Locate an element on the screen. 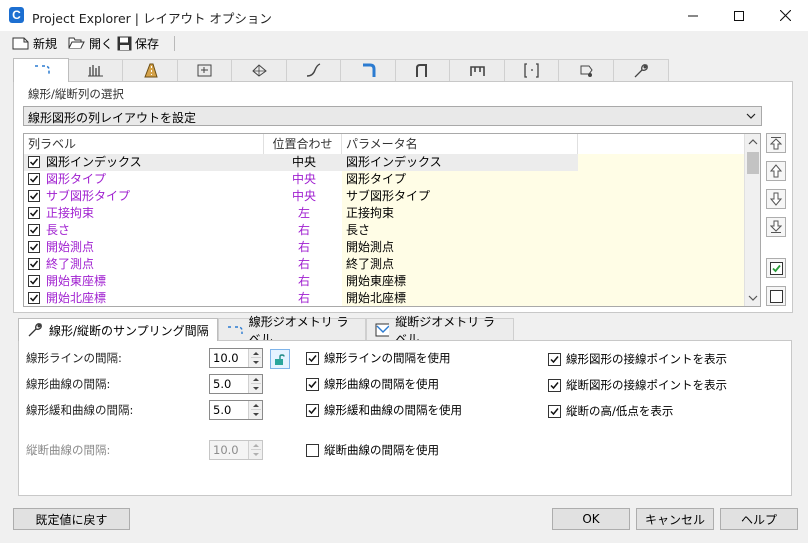  row-parameter-name: 図形タイプ is located at coordinates (460, 179).